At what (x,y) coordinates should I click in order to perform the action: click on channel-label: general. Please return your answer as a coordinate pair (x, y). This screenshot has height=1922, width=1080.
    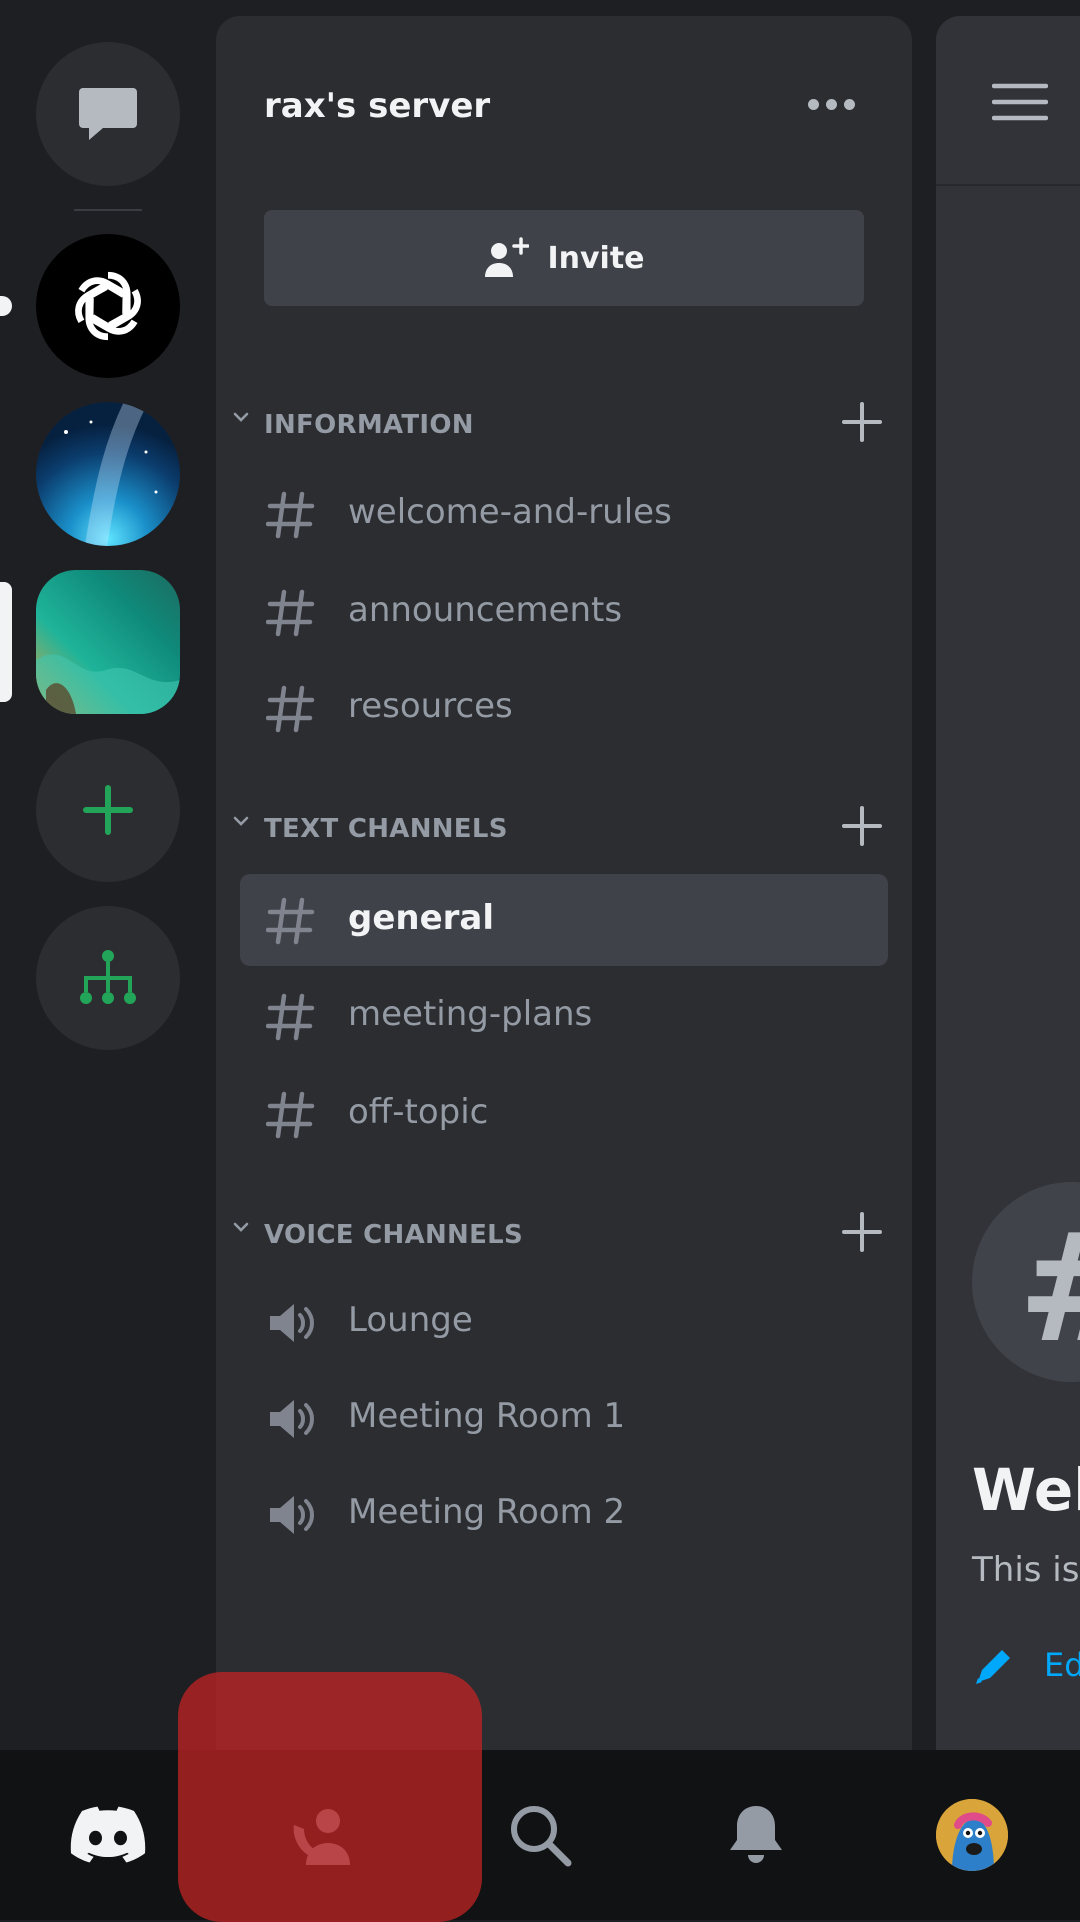
    Looking at the image, I should click on (421, 918).